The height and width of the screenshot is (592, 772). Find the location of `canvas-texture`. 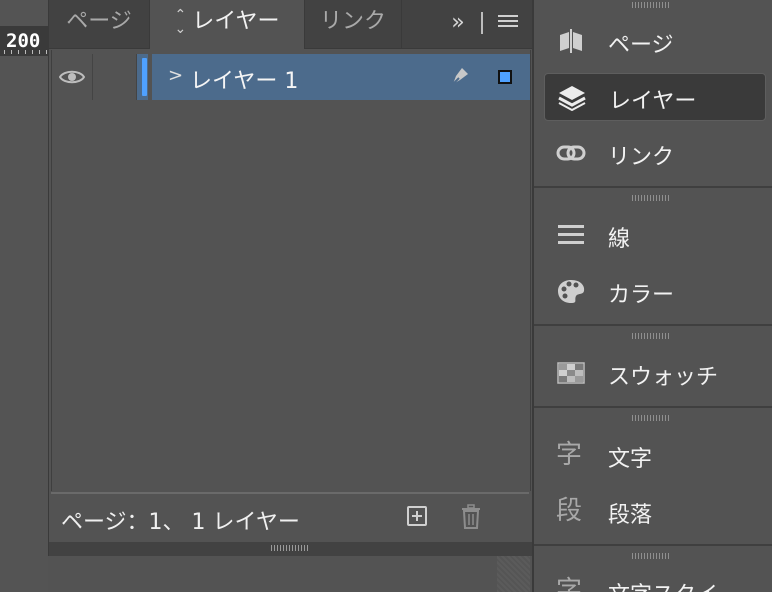

canvas-texture is located at coordinates (513, 574).